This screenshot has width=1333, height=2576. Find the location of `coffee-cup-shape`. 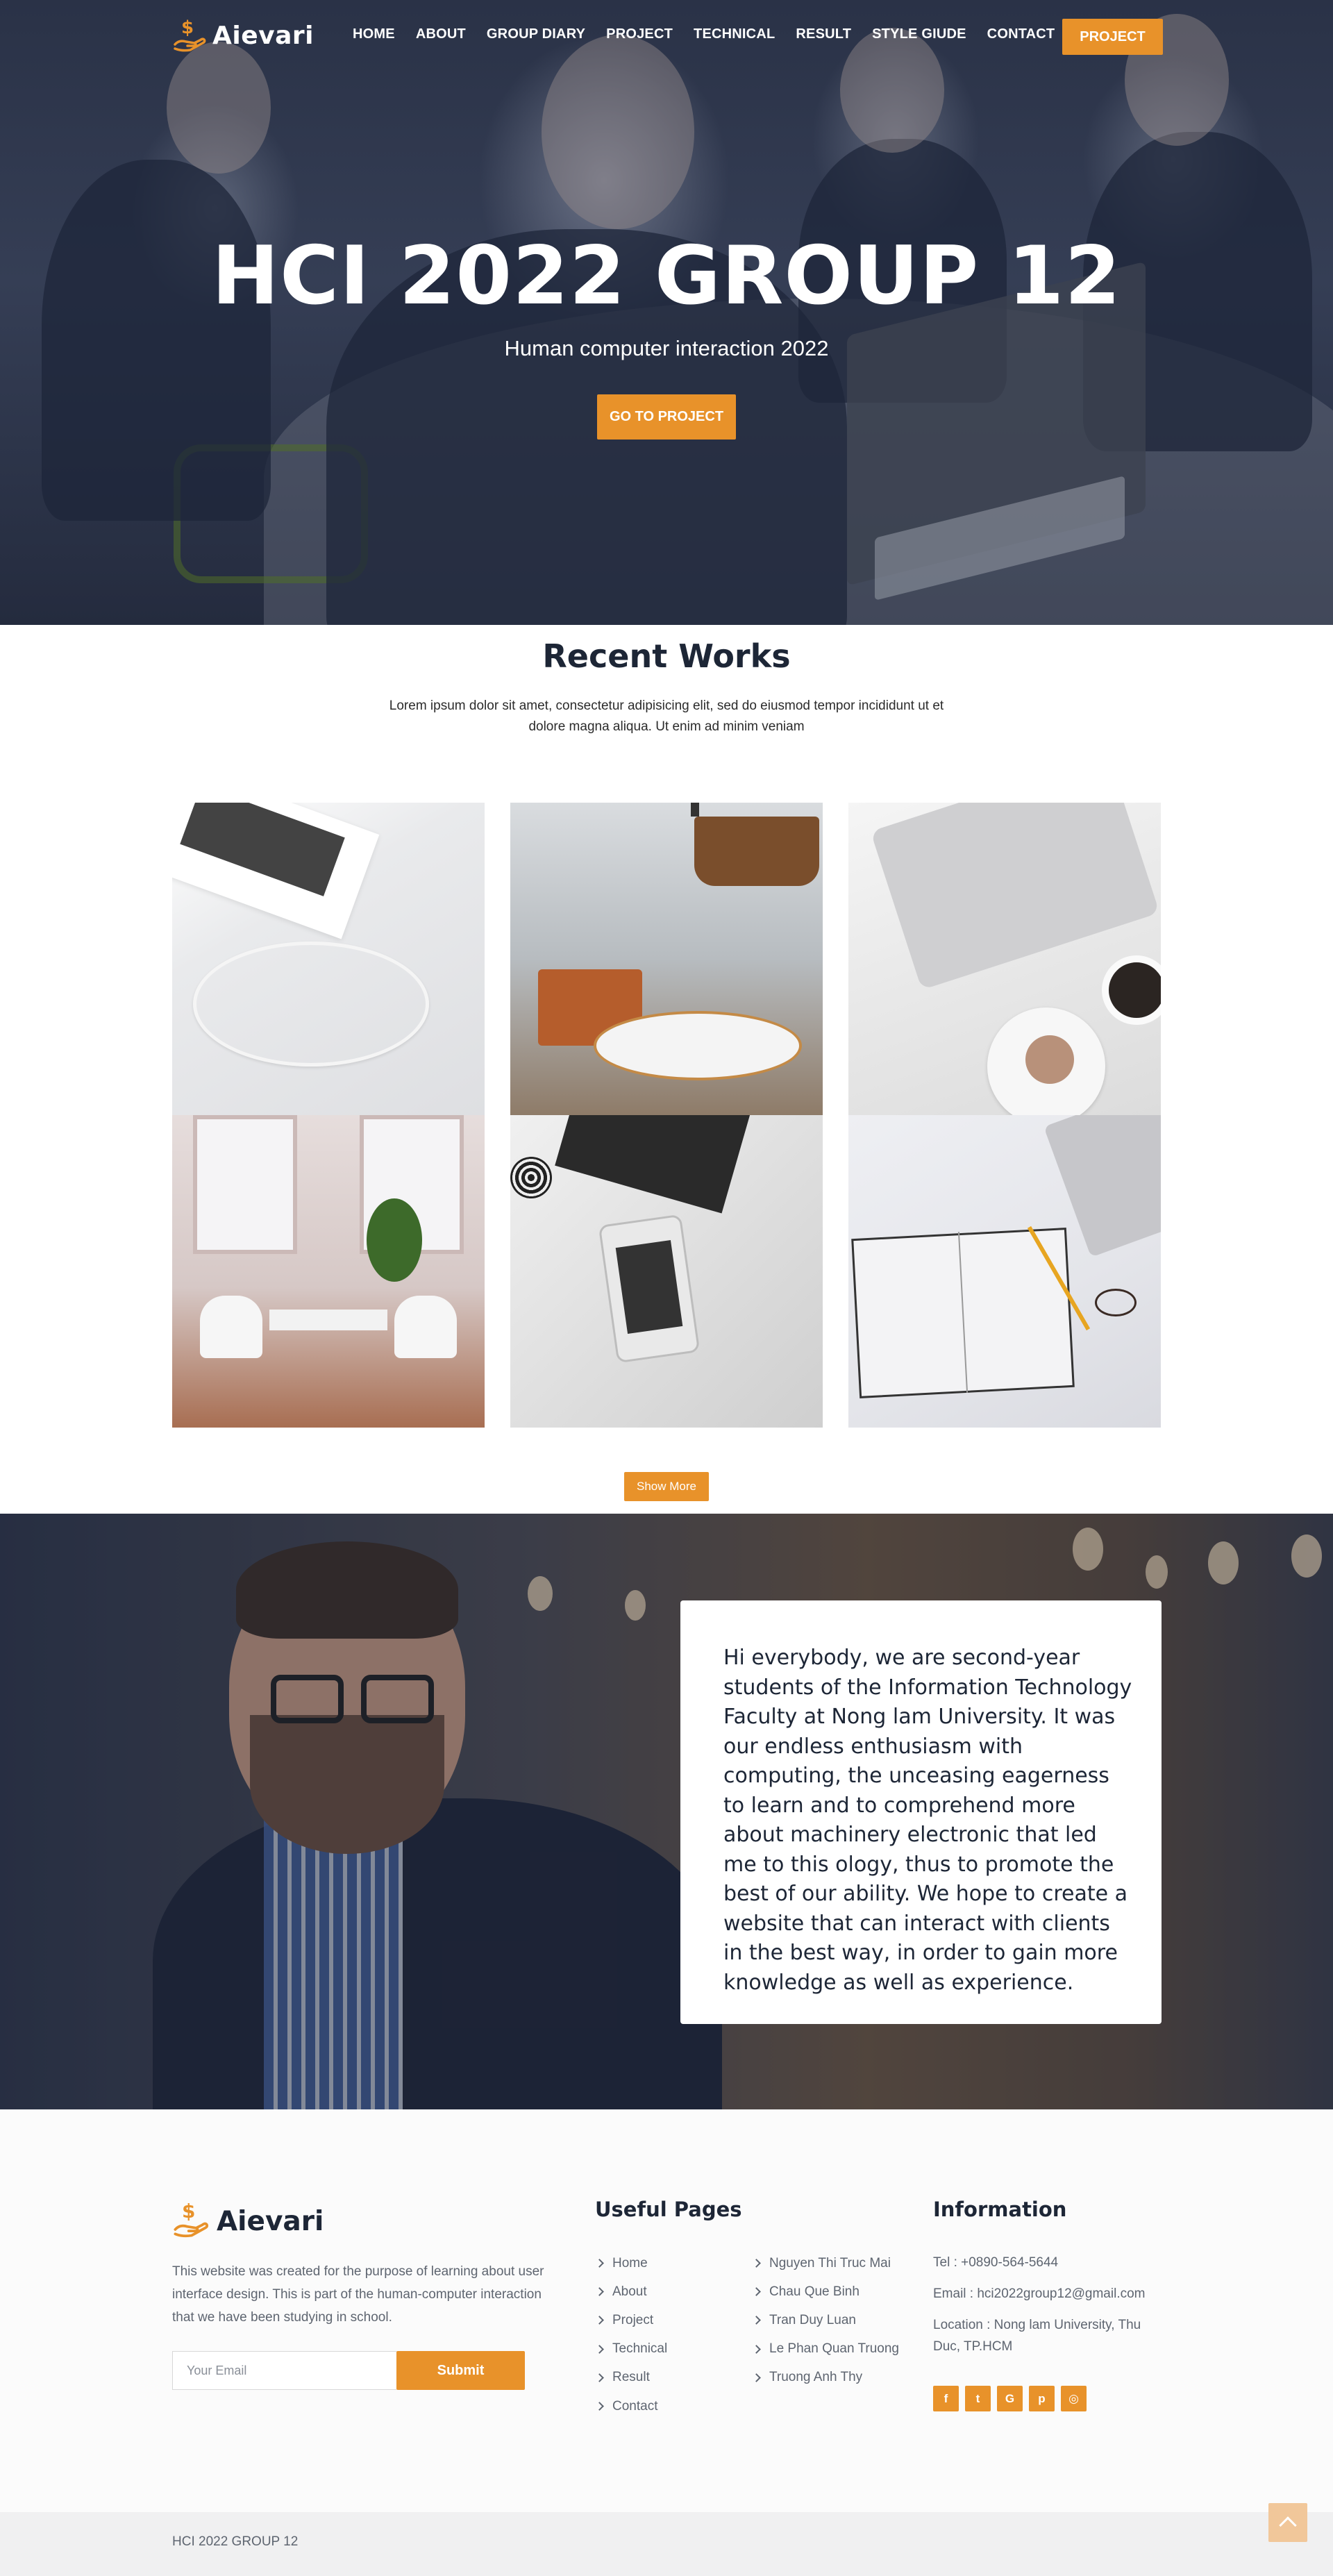

coffee-cup-shape is located at coordinates (1131, 990).